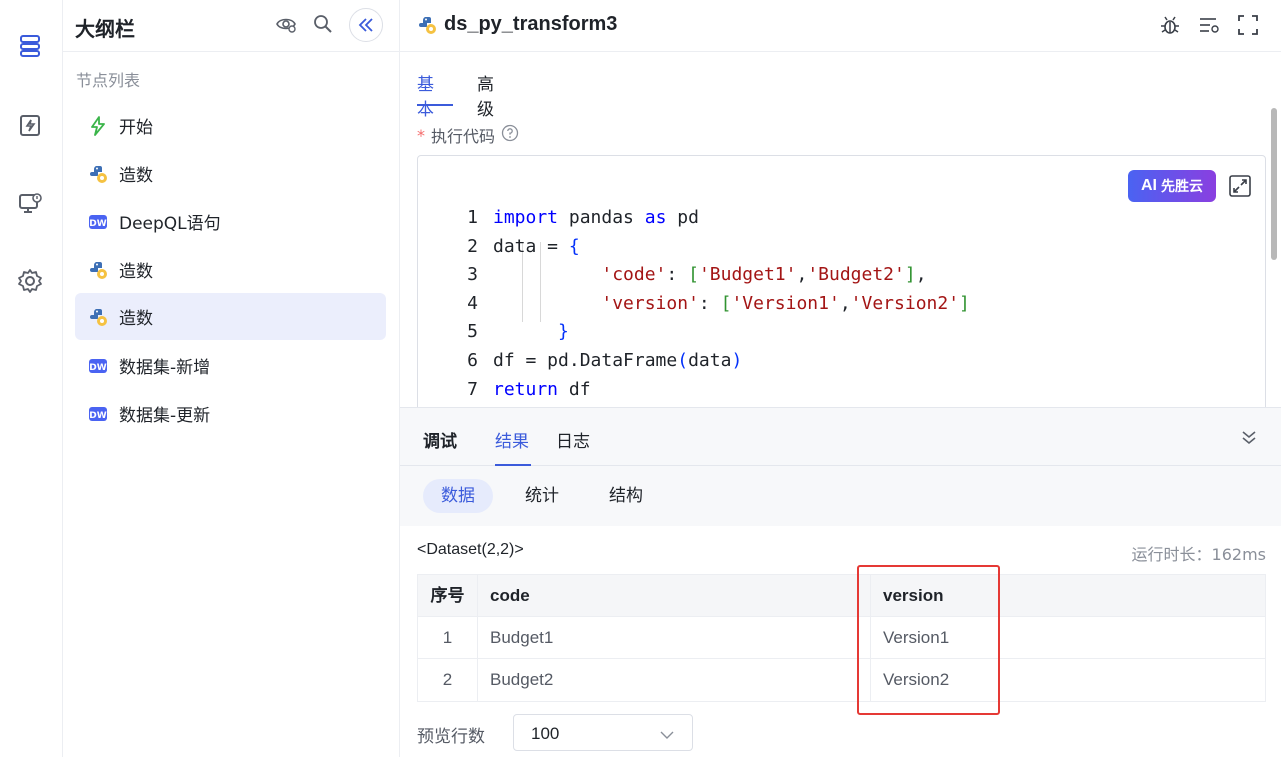  I want to click on node-label: 开始, so click(136, 128).